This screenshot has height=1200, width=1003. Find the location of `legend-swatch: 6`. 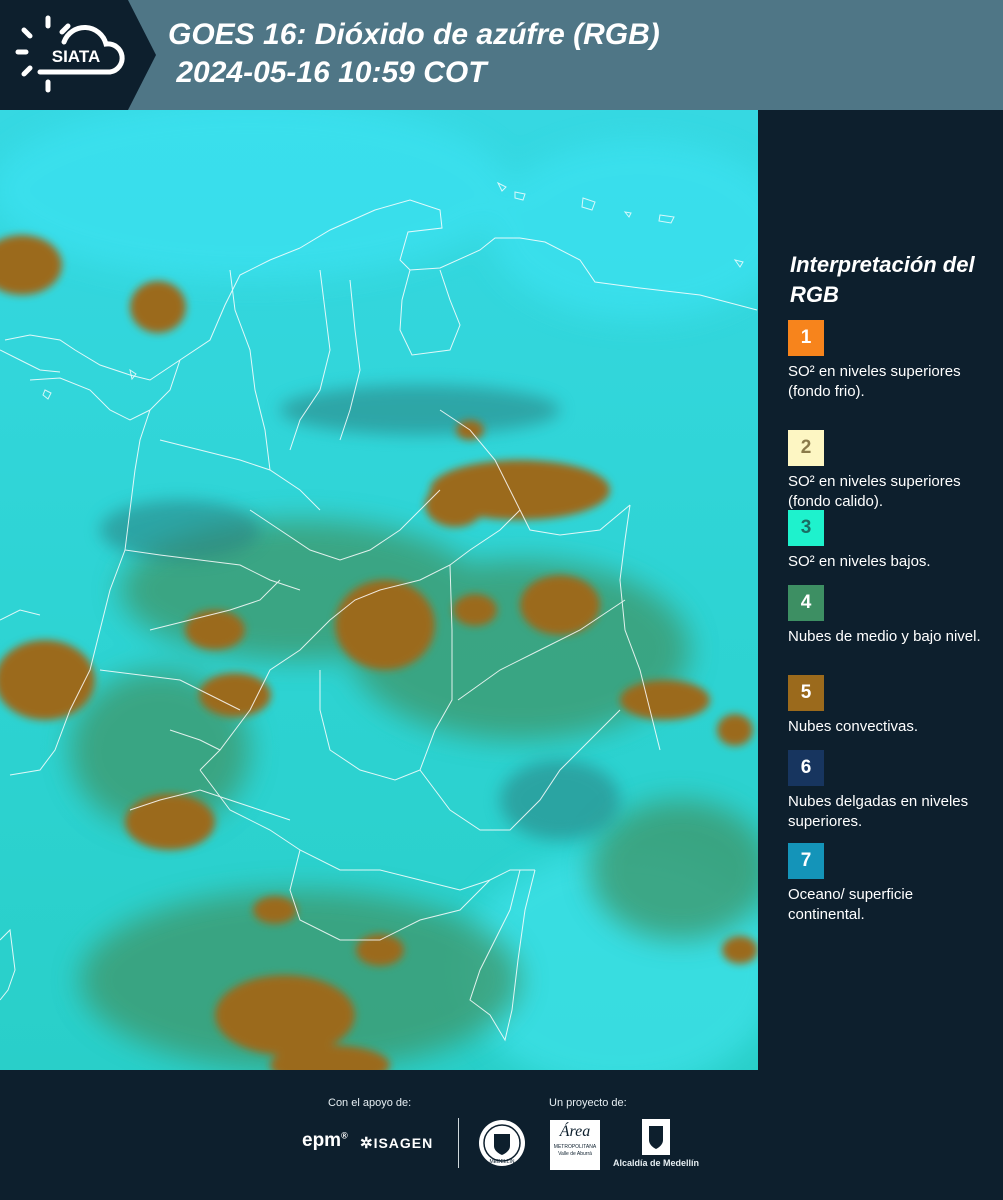

legend-swatch: 6 is located at coordinates (806, 768).